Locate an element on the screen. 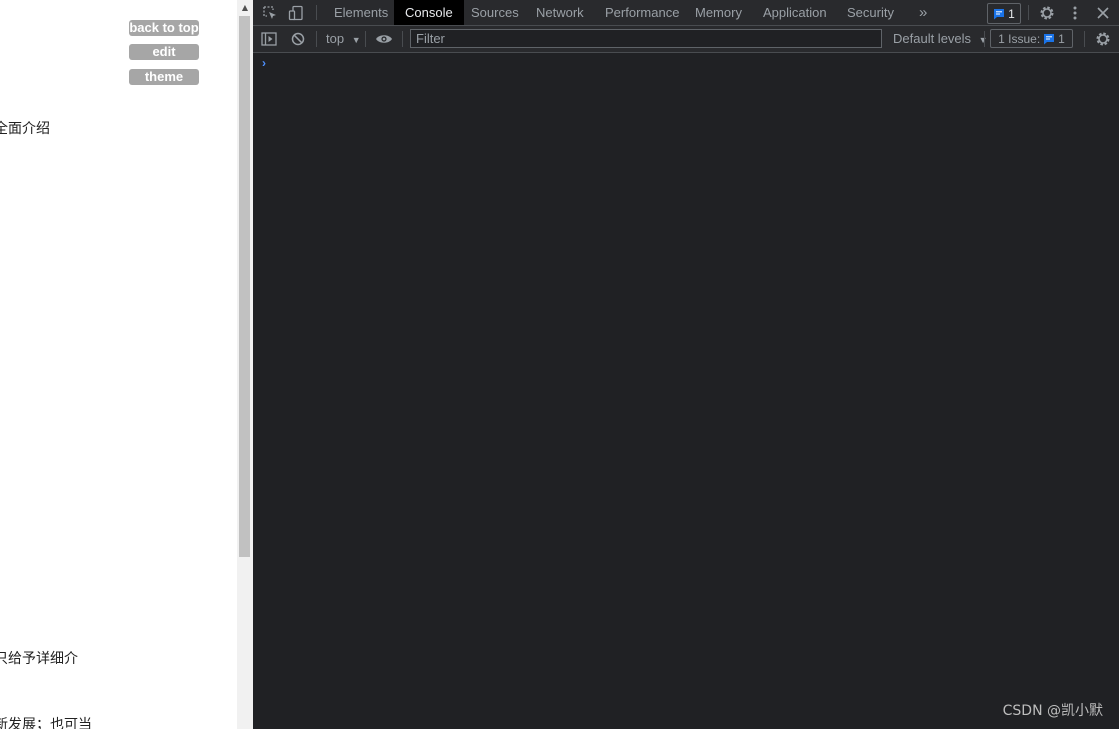 This screenshot has width=1119, height=729. show-sidebar-icon is located at coordinates (269, 39).